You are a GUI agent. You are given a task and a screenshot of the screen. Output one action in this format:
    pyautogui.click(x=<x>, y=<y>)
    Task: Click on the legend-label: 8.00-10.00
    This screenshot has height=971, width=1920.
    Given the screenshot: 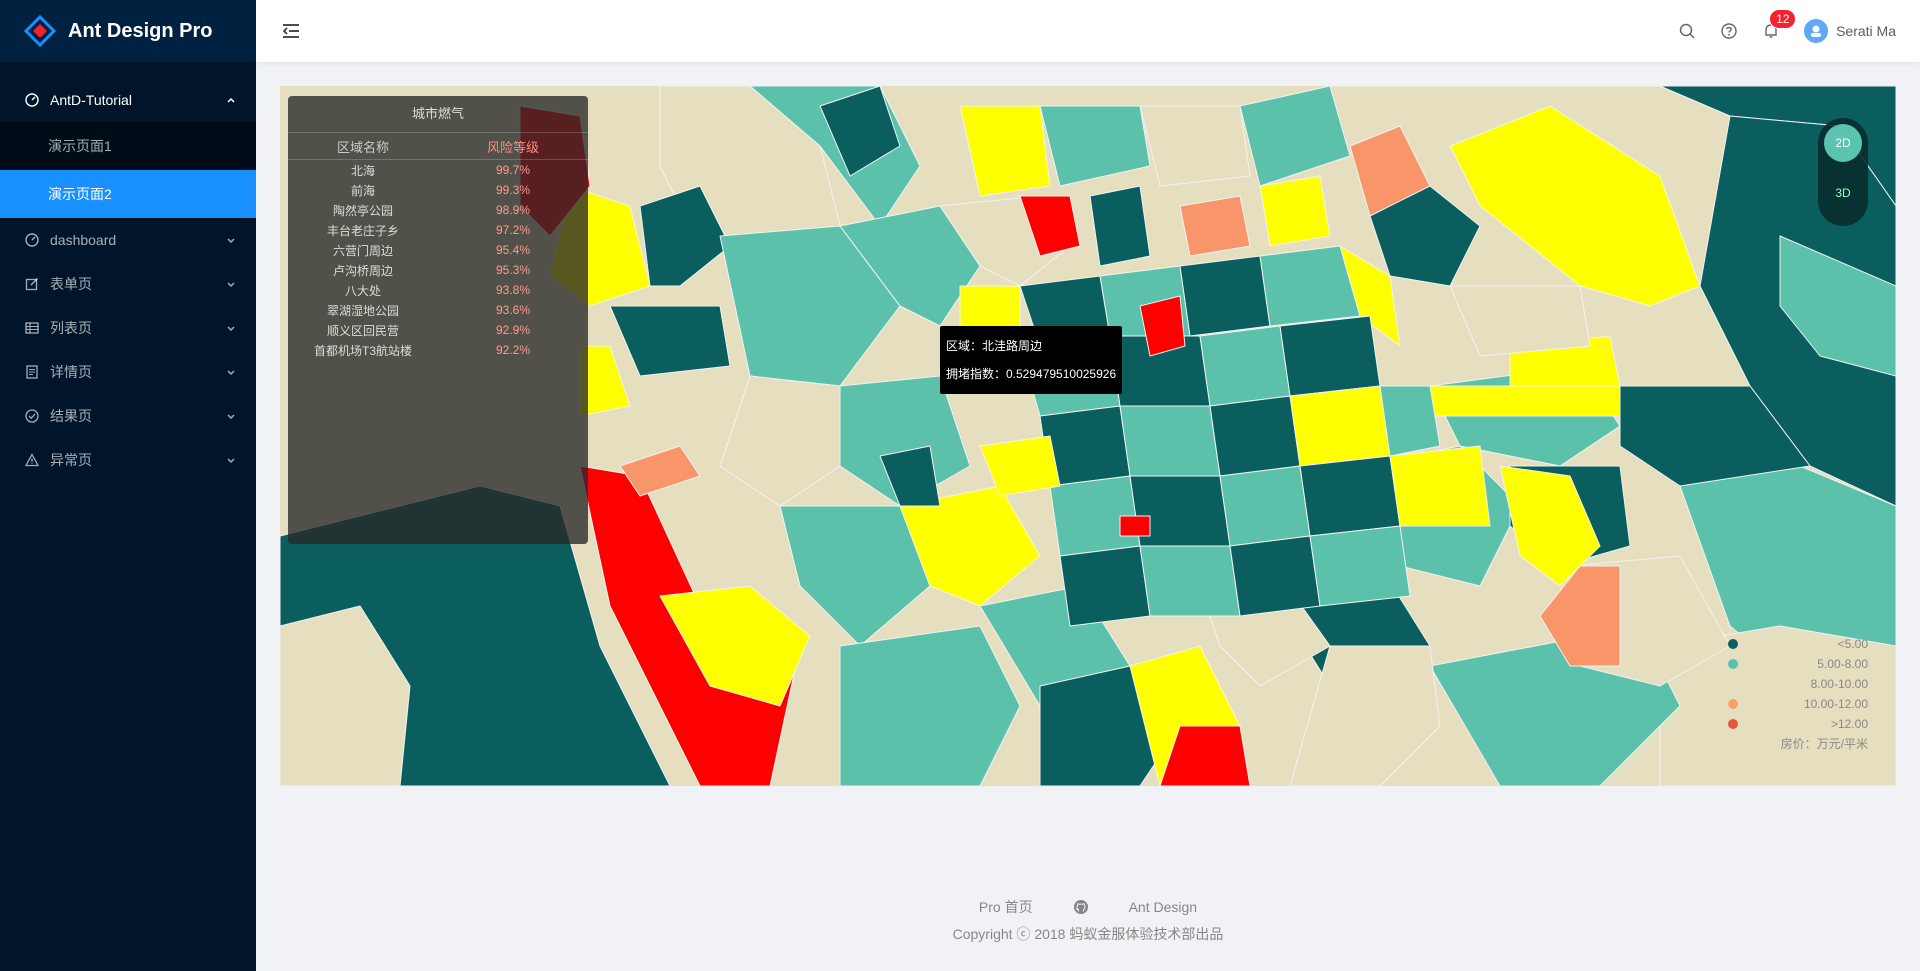 What is the action you would take?
    pyautogui.click(x=1839, y=684)
    